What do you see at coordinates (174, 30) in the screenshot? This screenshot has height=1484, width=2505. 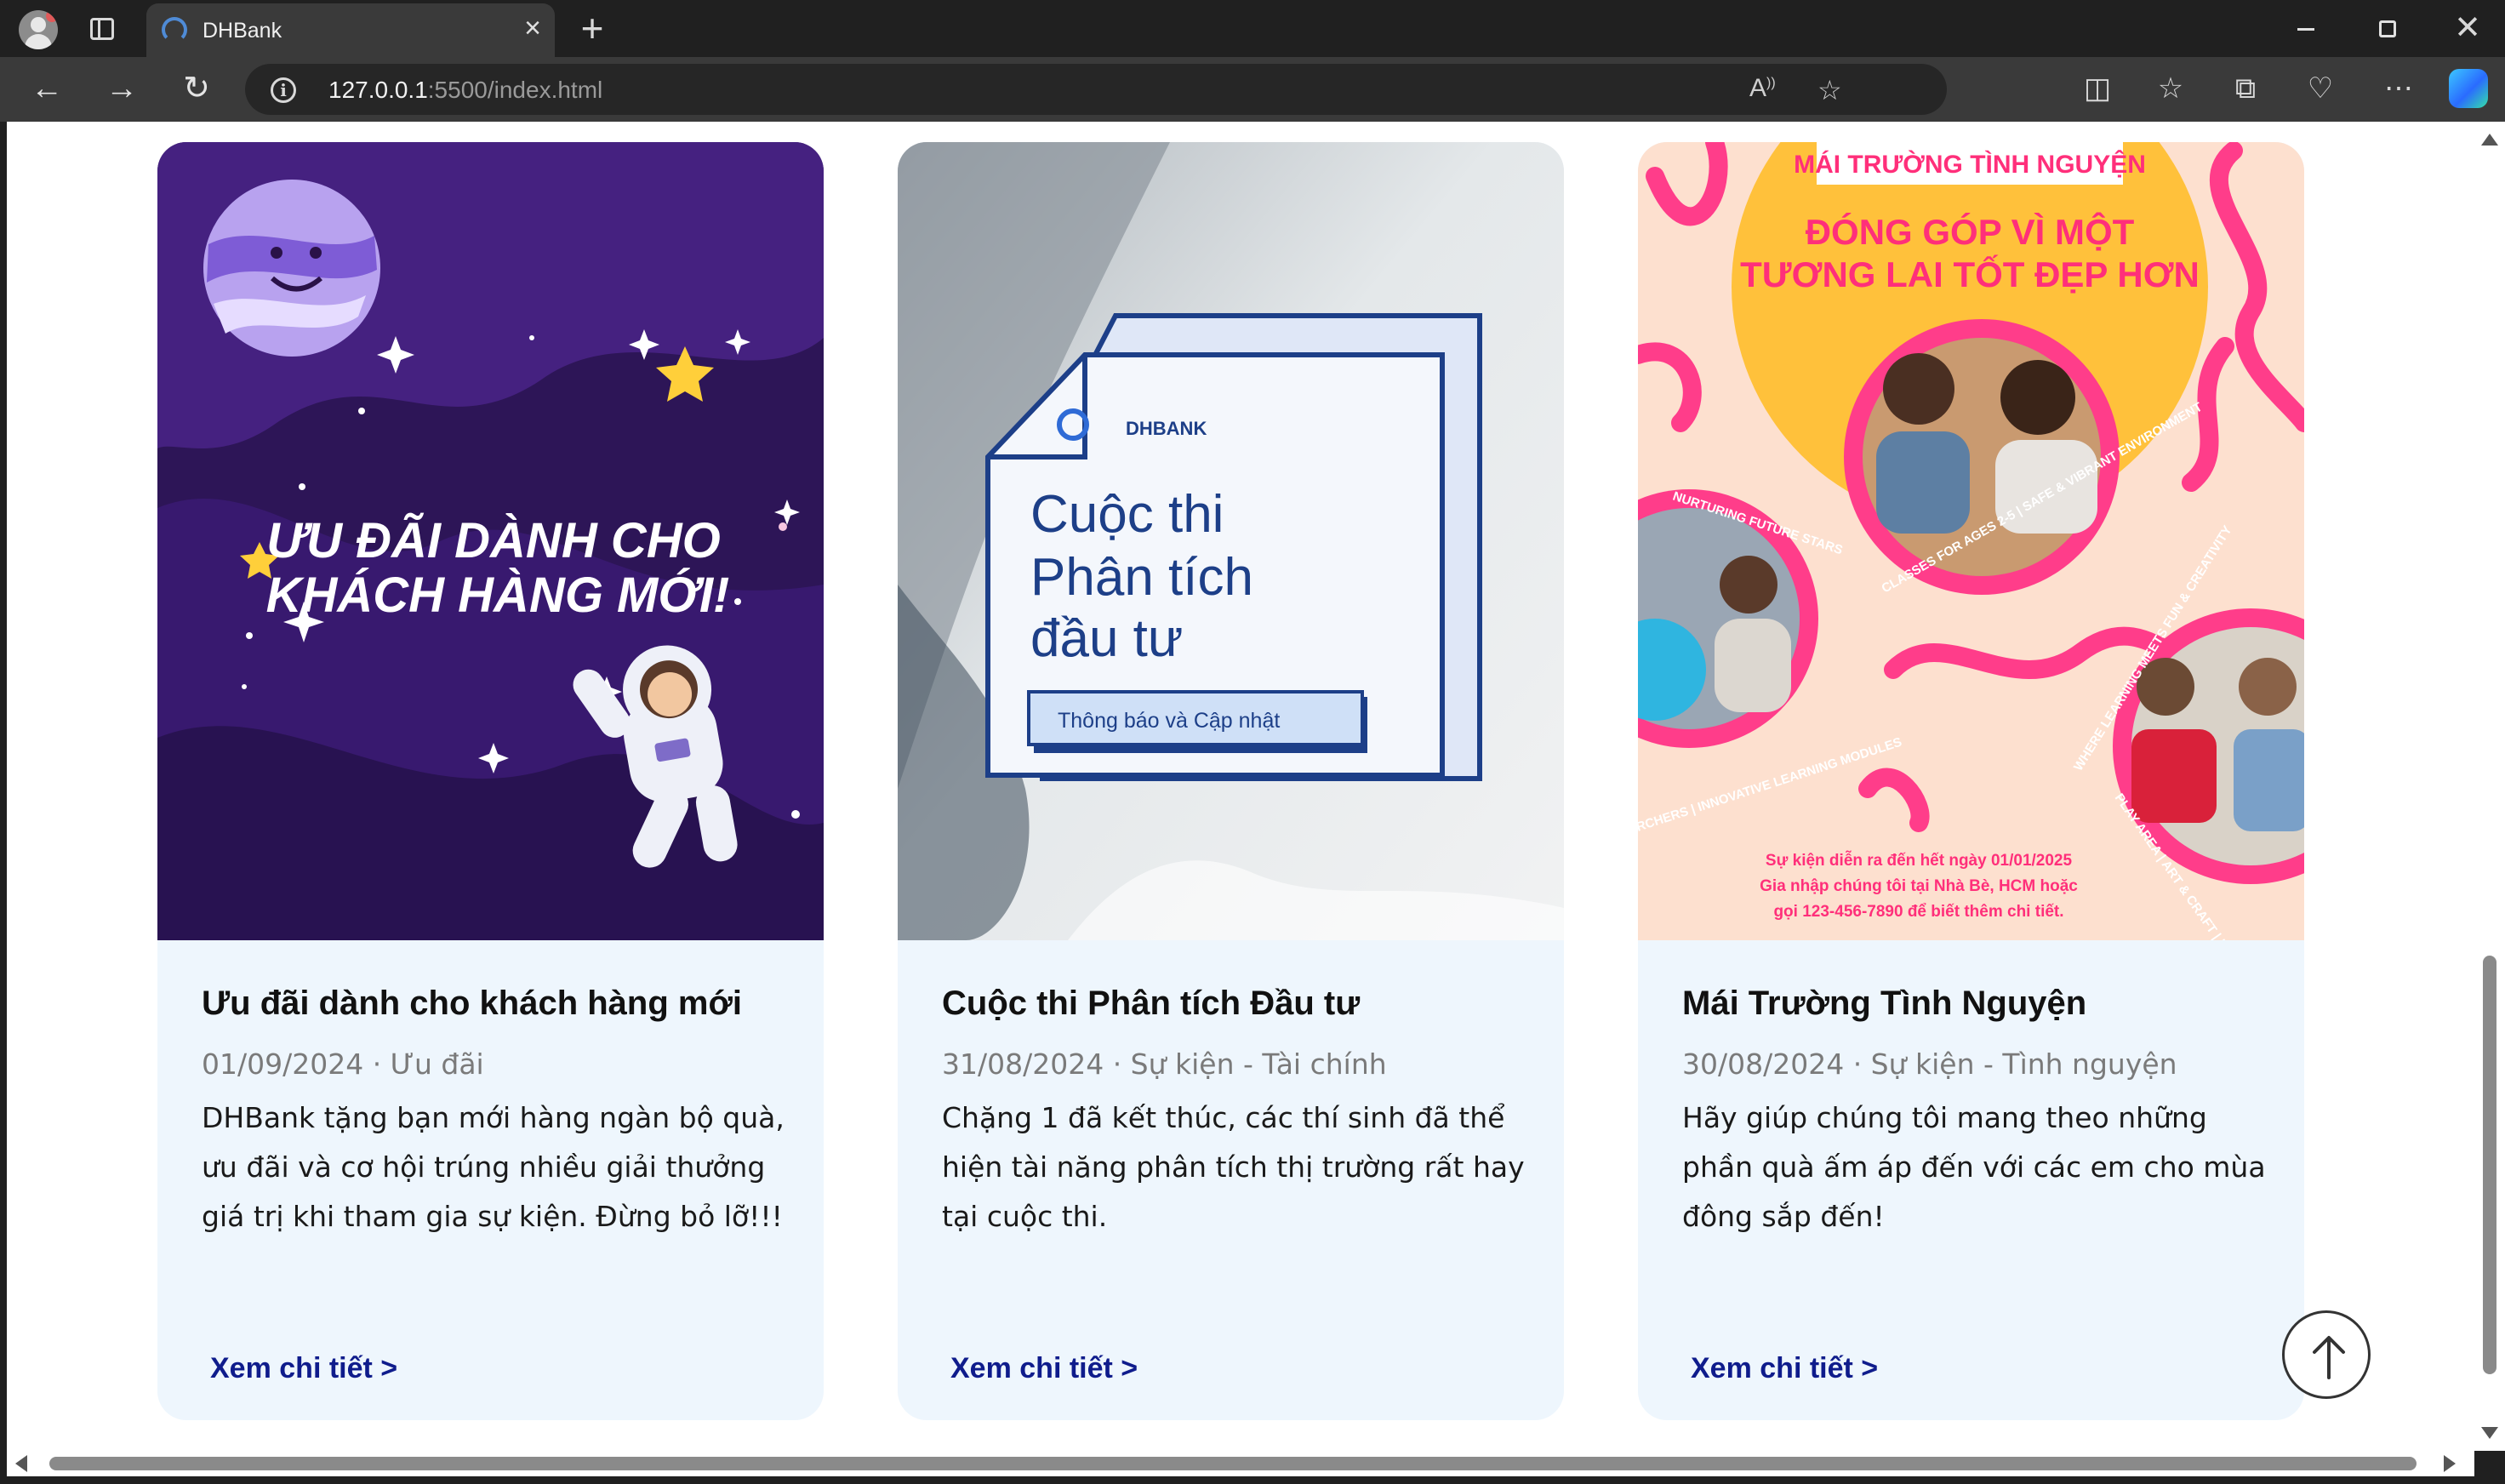 I see `dhbank-favicon-icon` at bounding box center [174, 30].